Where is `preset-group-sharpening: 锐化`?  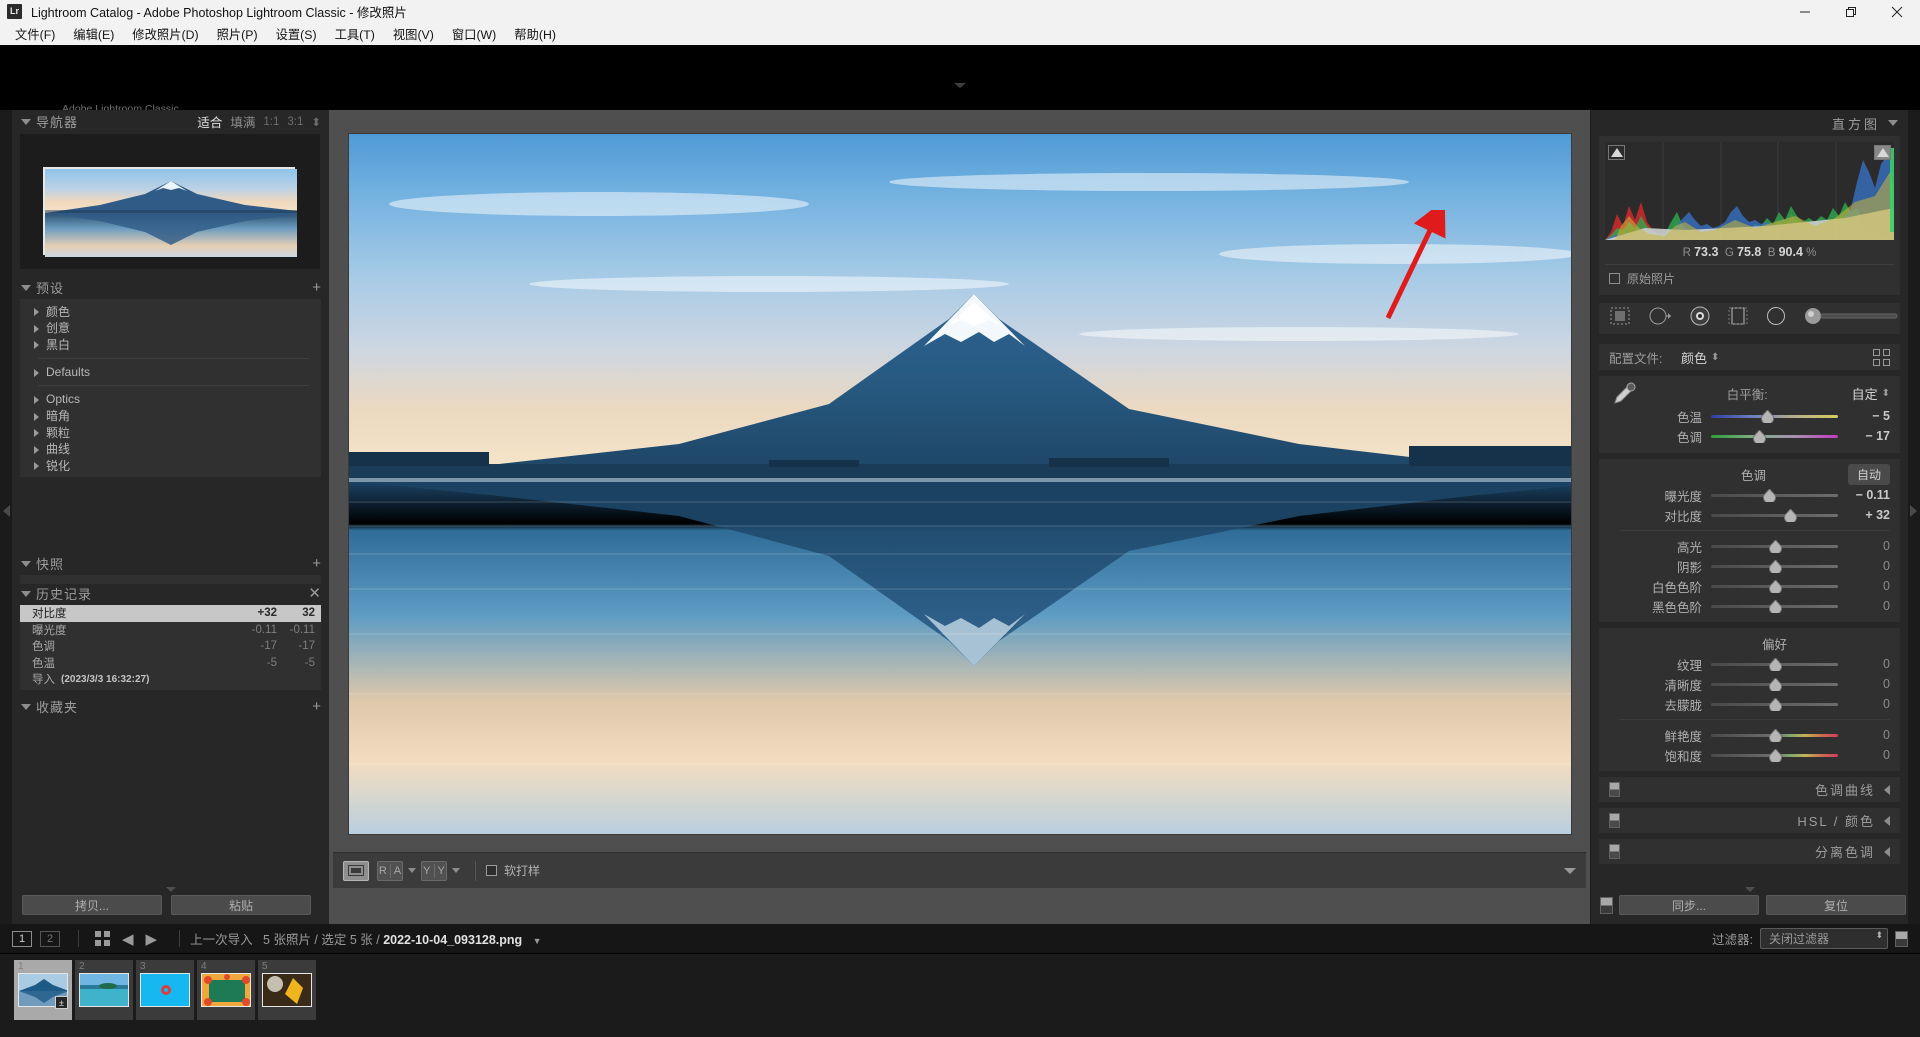
preset-group-sharpening: 锐化 is located at coordinates (170, 465).